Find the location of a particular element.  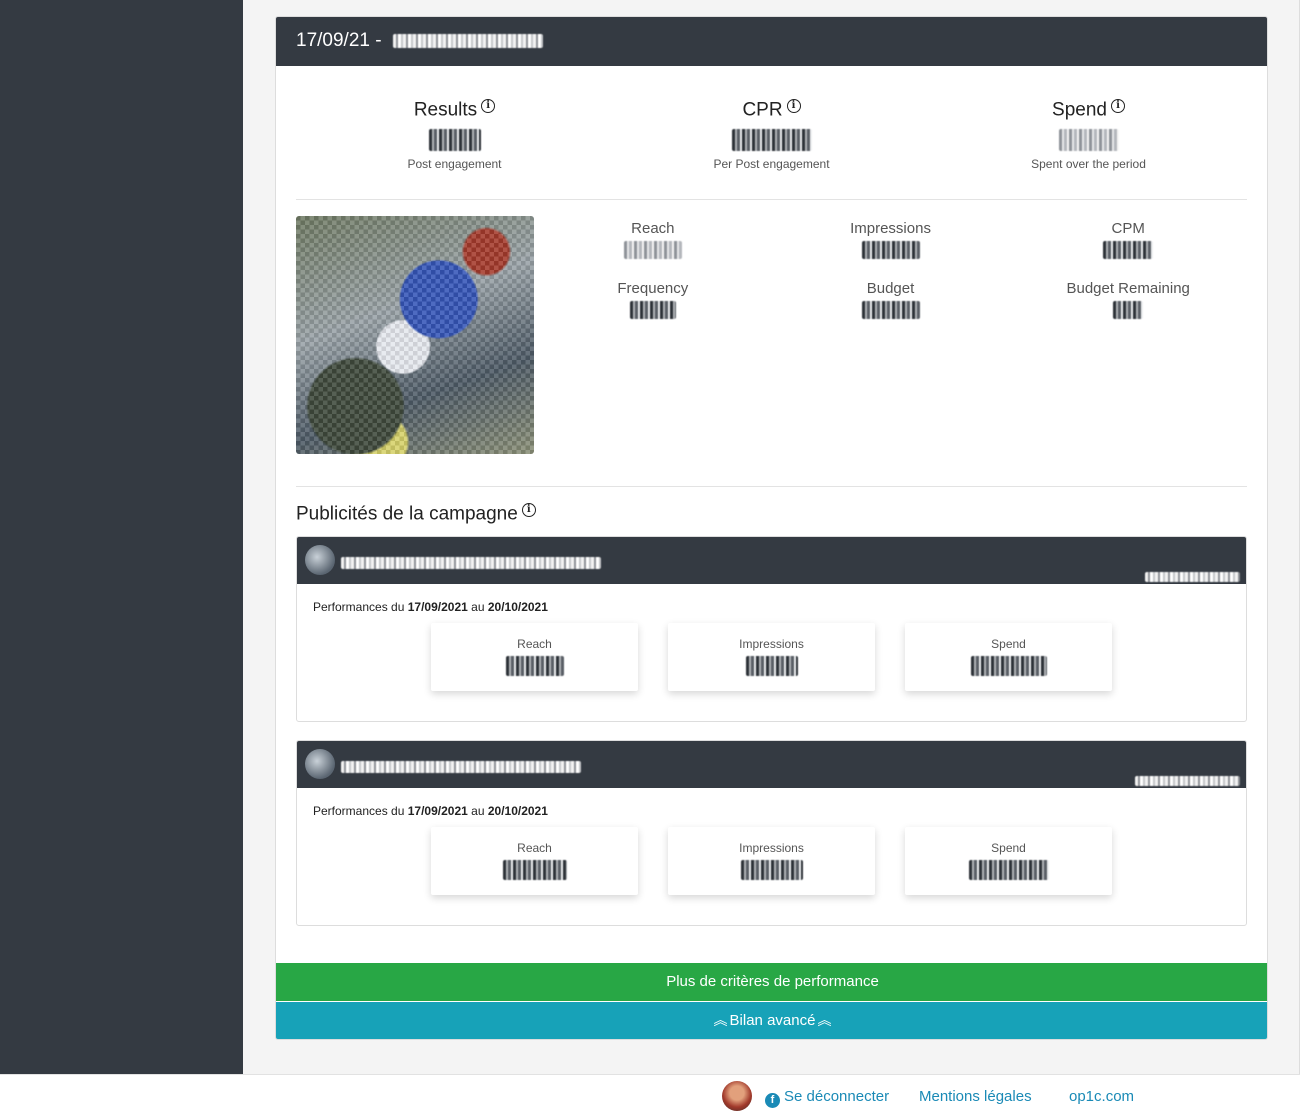

facebook-icon: f is located at coordinates (772, 1100).